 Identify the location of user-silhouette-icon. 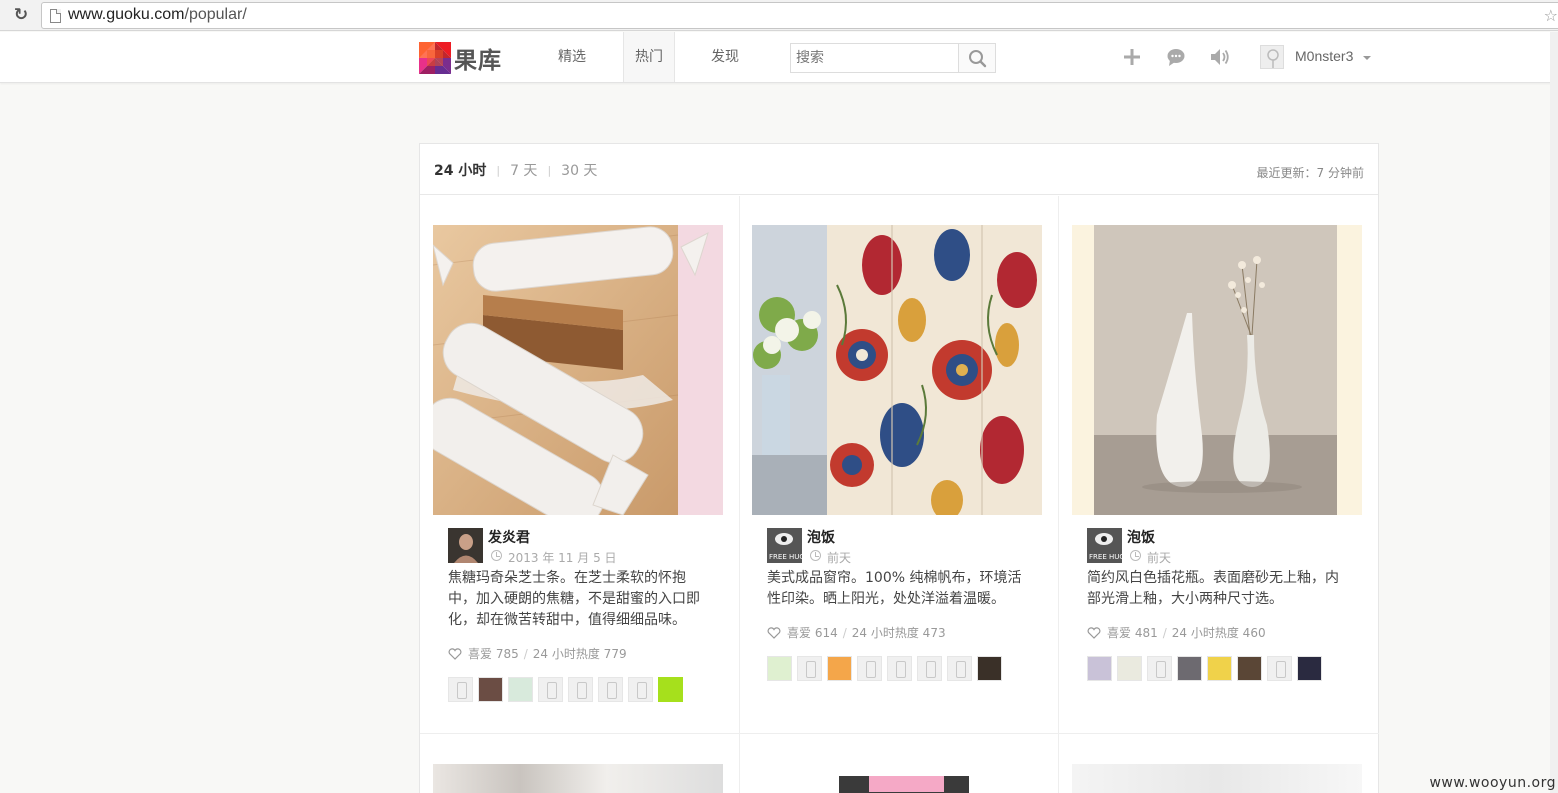
(1273, 58).